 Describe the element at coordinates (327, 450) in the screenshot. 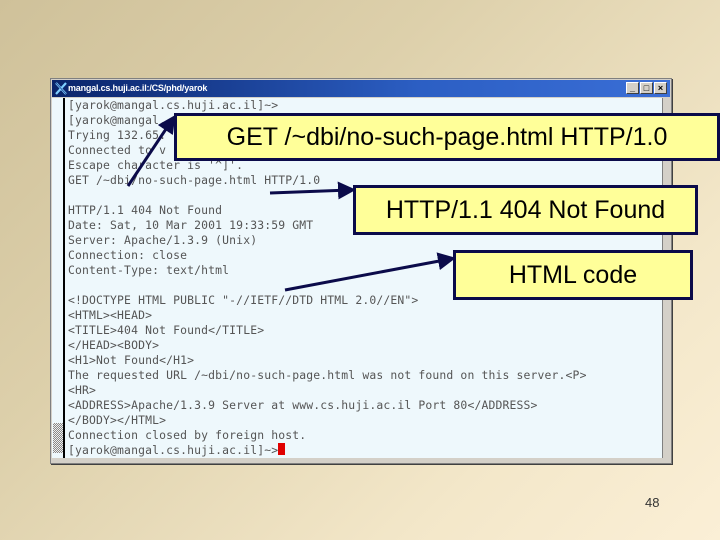

I see `terminal-prompt-line: [yarok@mangal.cs.huji.ac.il]~>` at that location.